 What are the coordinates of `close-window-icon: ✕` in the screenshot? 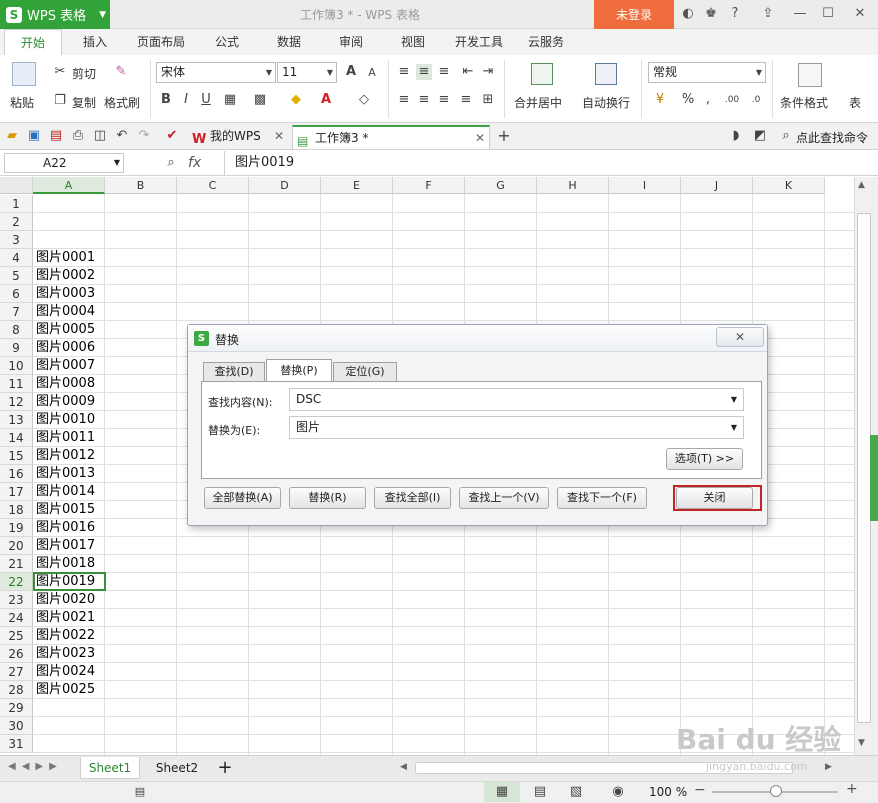 It's located at (860, 14).